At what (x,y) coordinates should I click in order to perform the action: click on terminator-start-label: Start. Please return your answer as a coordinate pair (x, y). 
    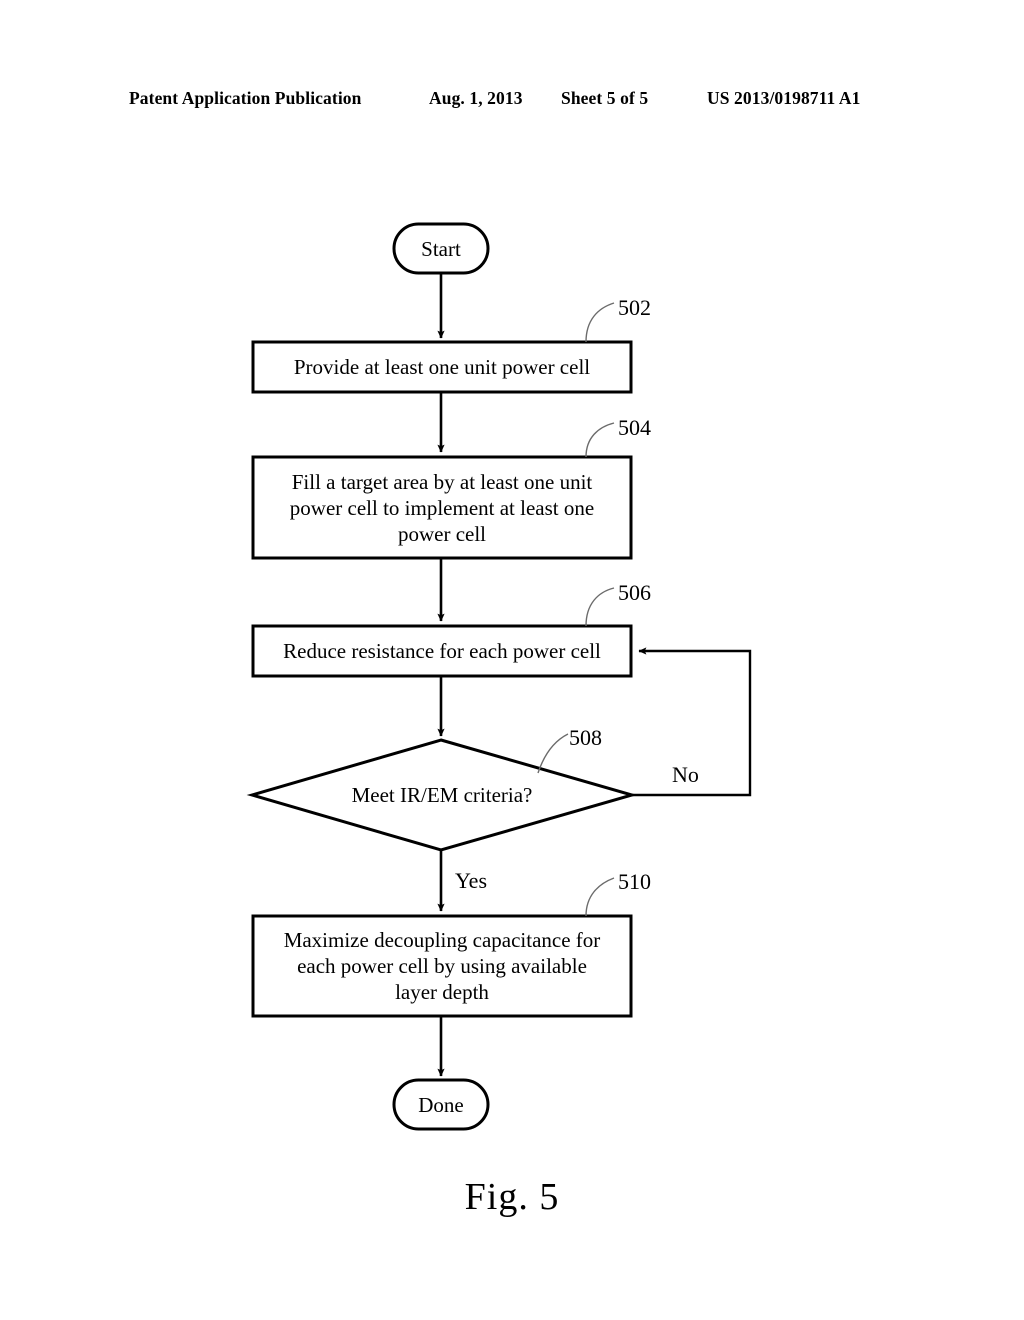
    Looking at the image, I should click on (441, 248).